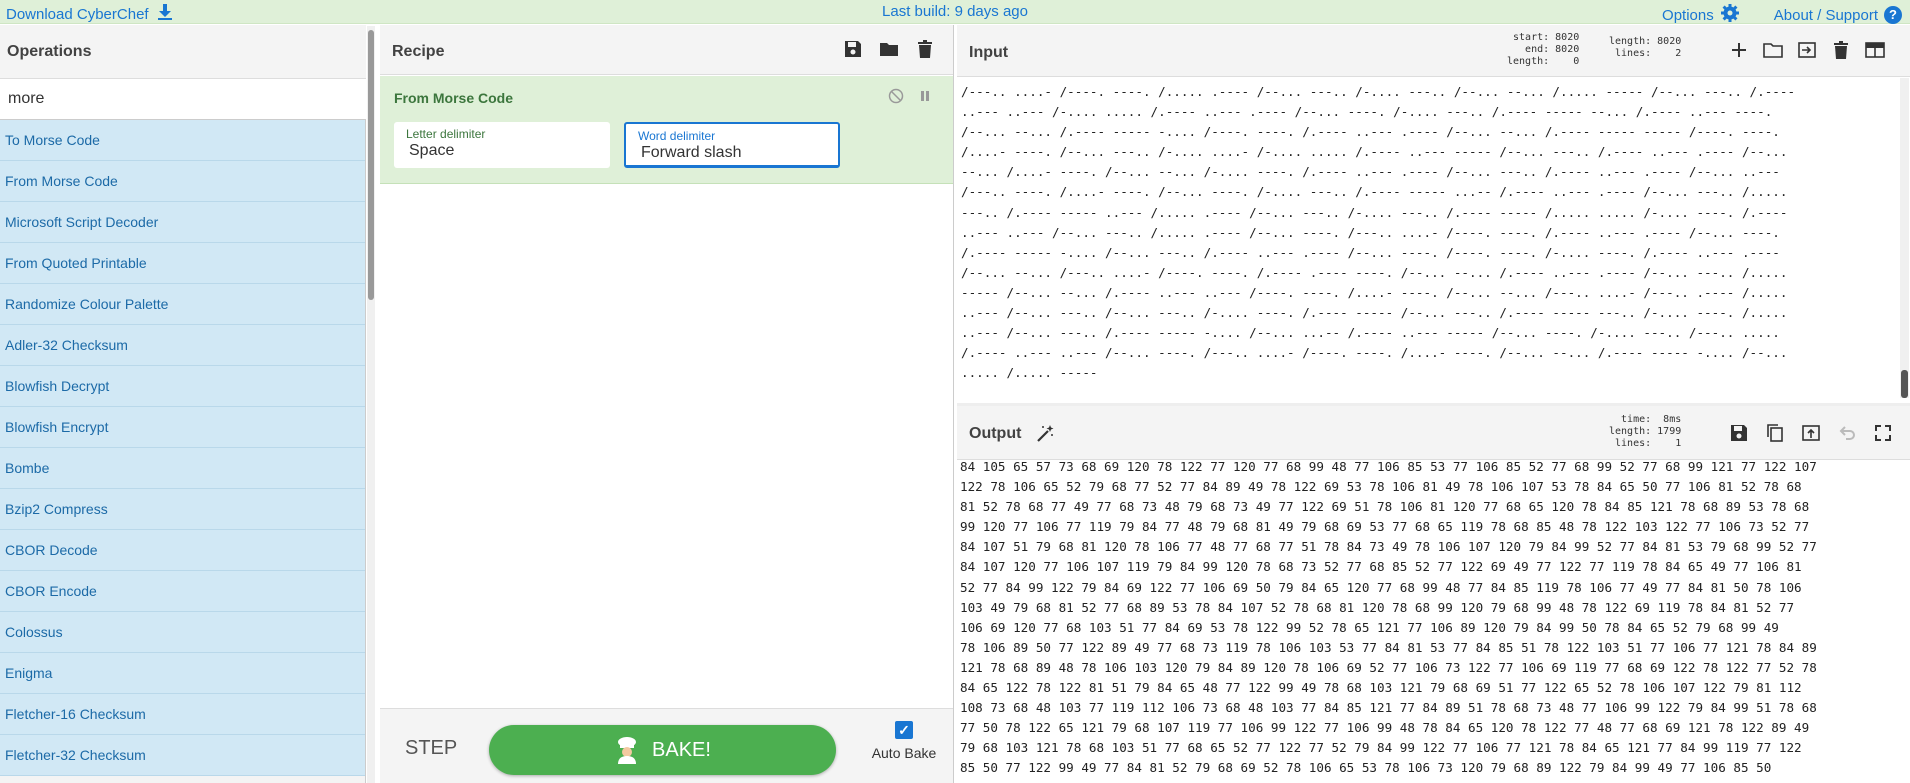 This screenshot has height=783, width=1910. I want to click on input-selection-stats: start: 8020 end: 8020 length: 0, so click(1543, 49).